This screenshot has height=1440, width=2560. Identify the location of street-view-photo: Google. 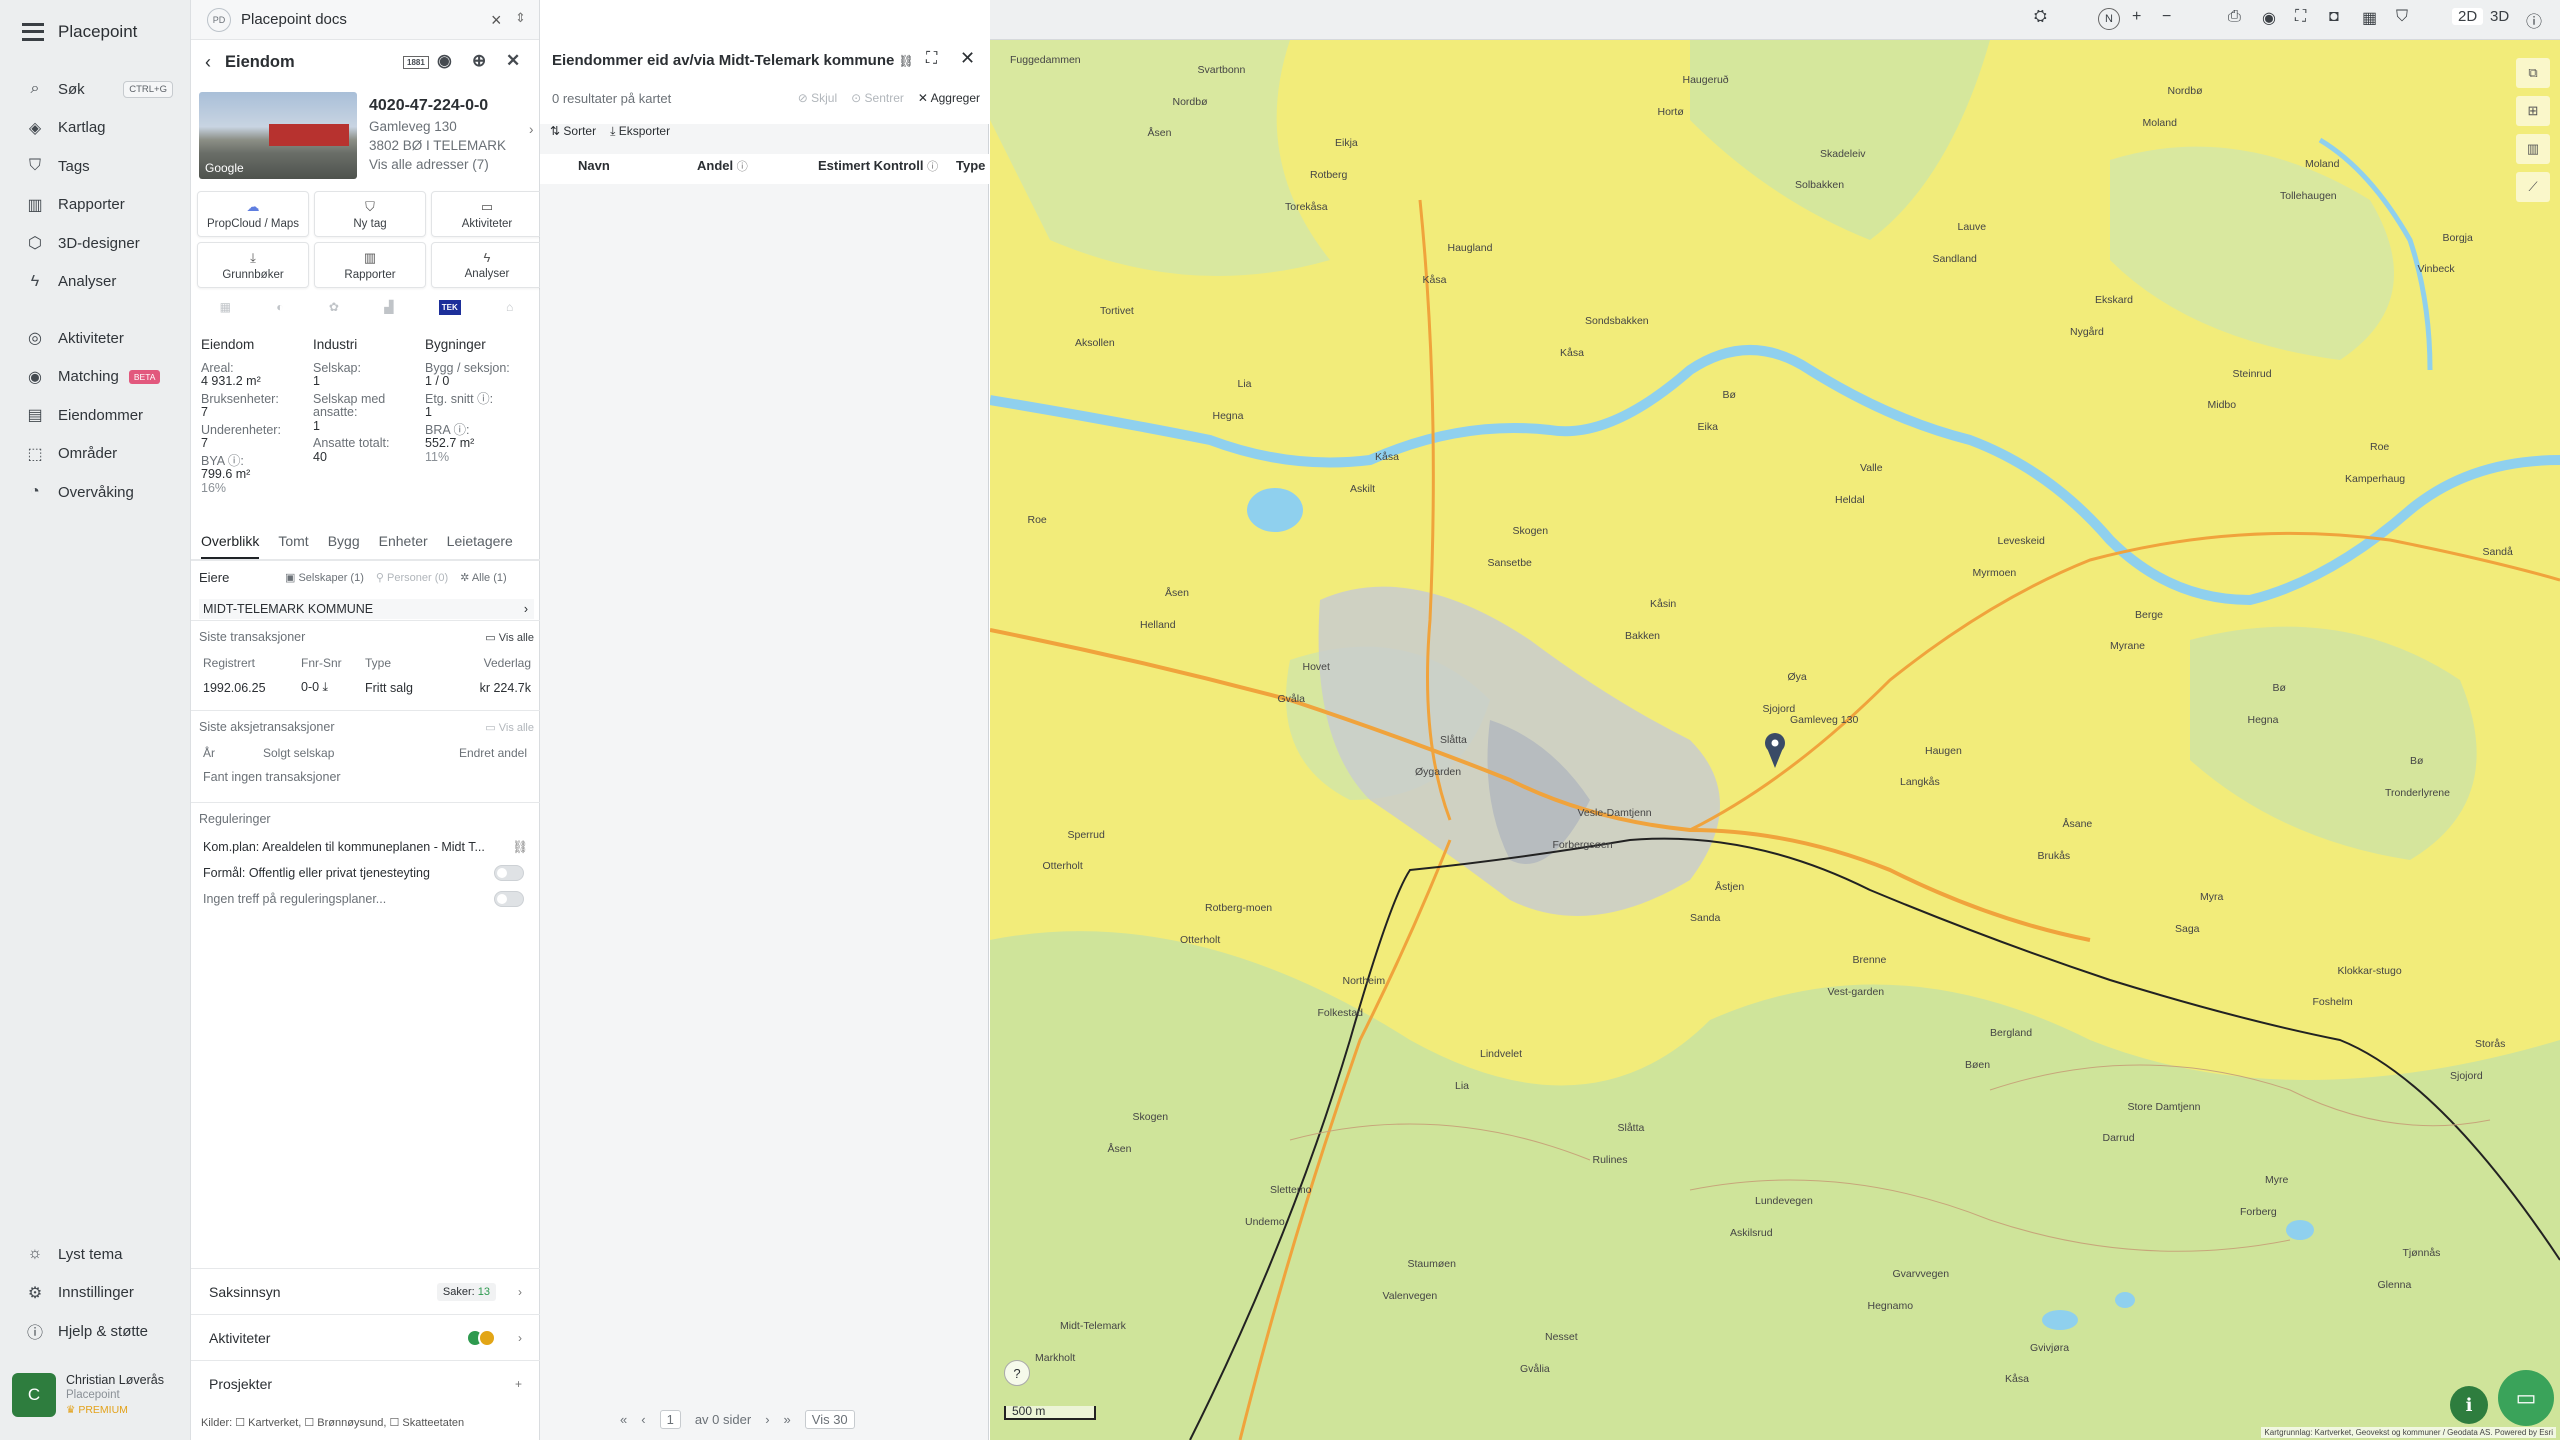
(278, 135).